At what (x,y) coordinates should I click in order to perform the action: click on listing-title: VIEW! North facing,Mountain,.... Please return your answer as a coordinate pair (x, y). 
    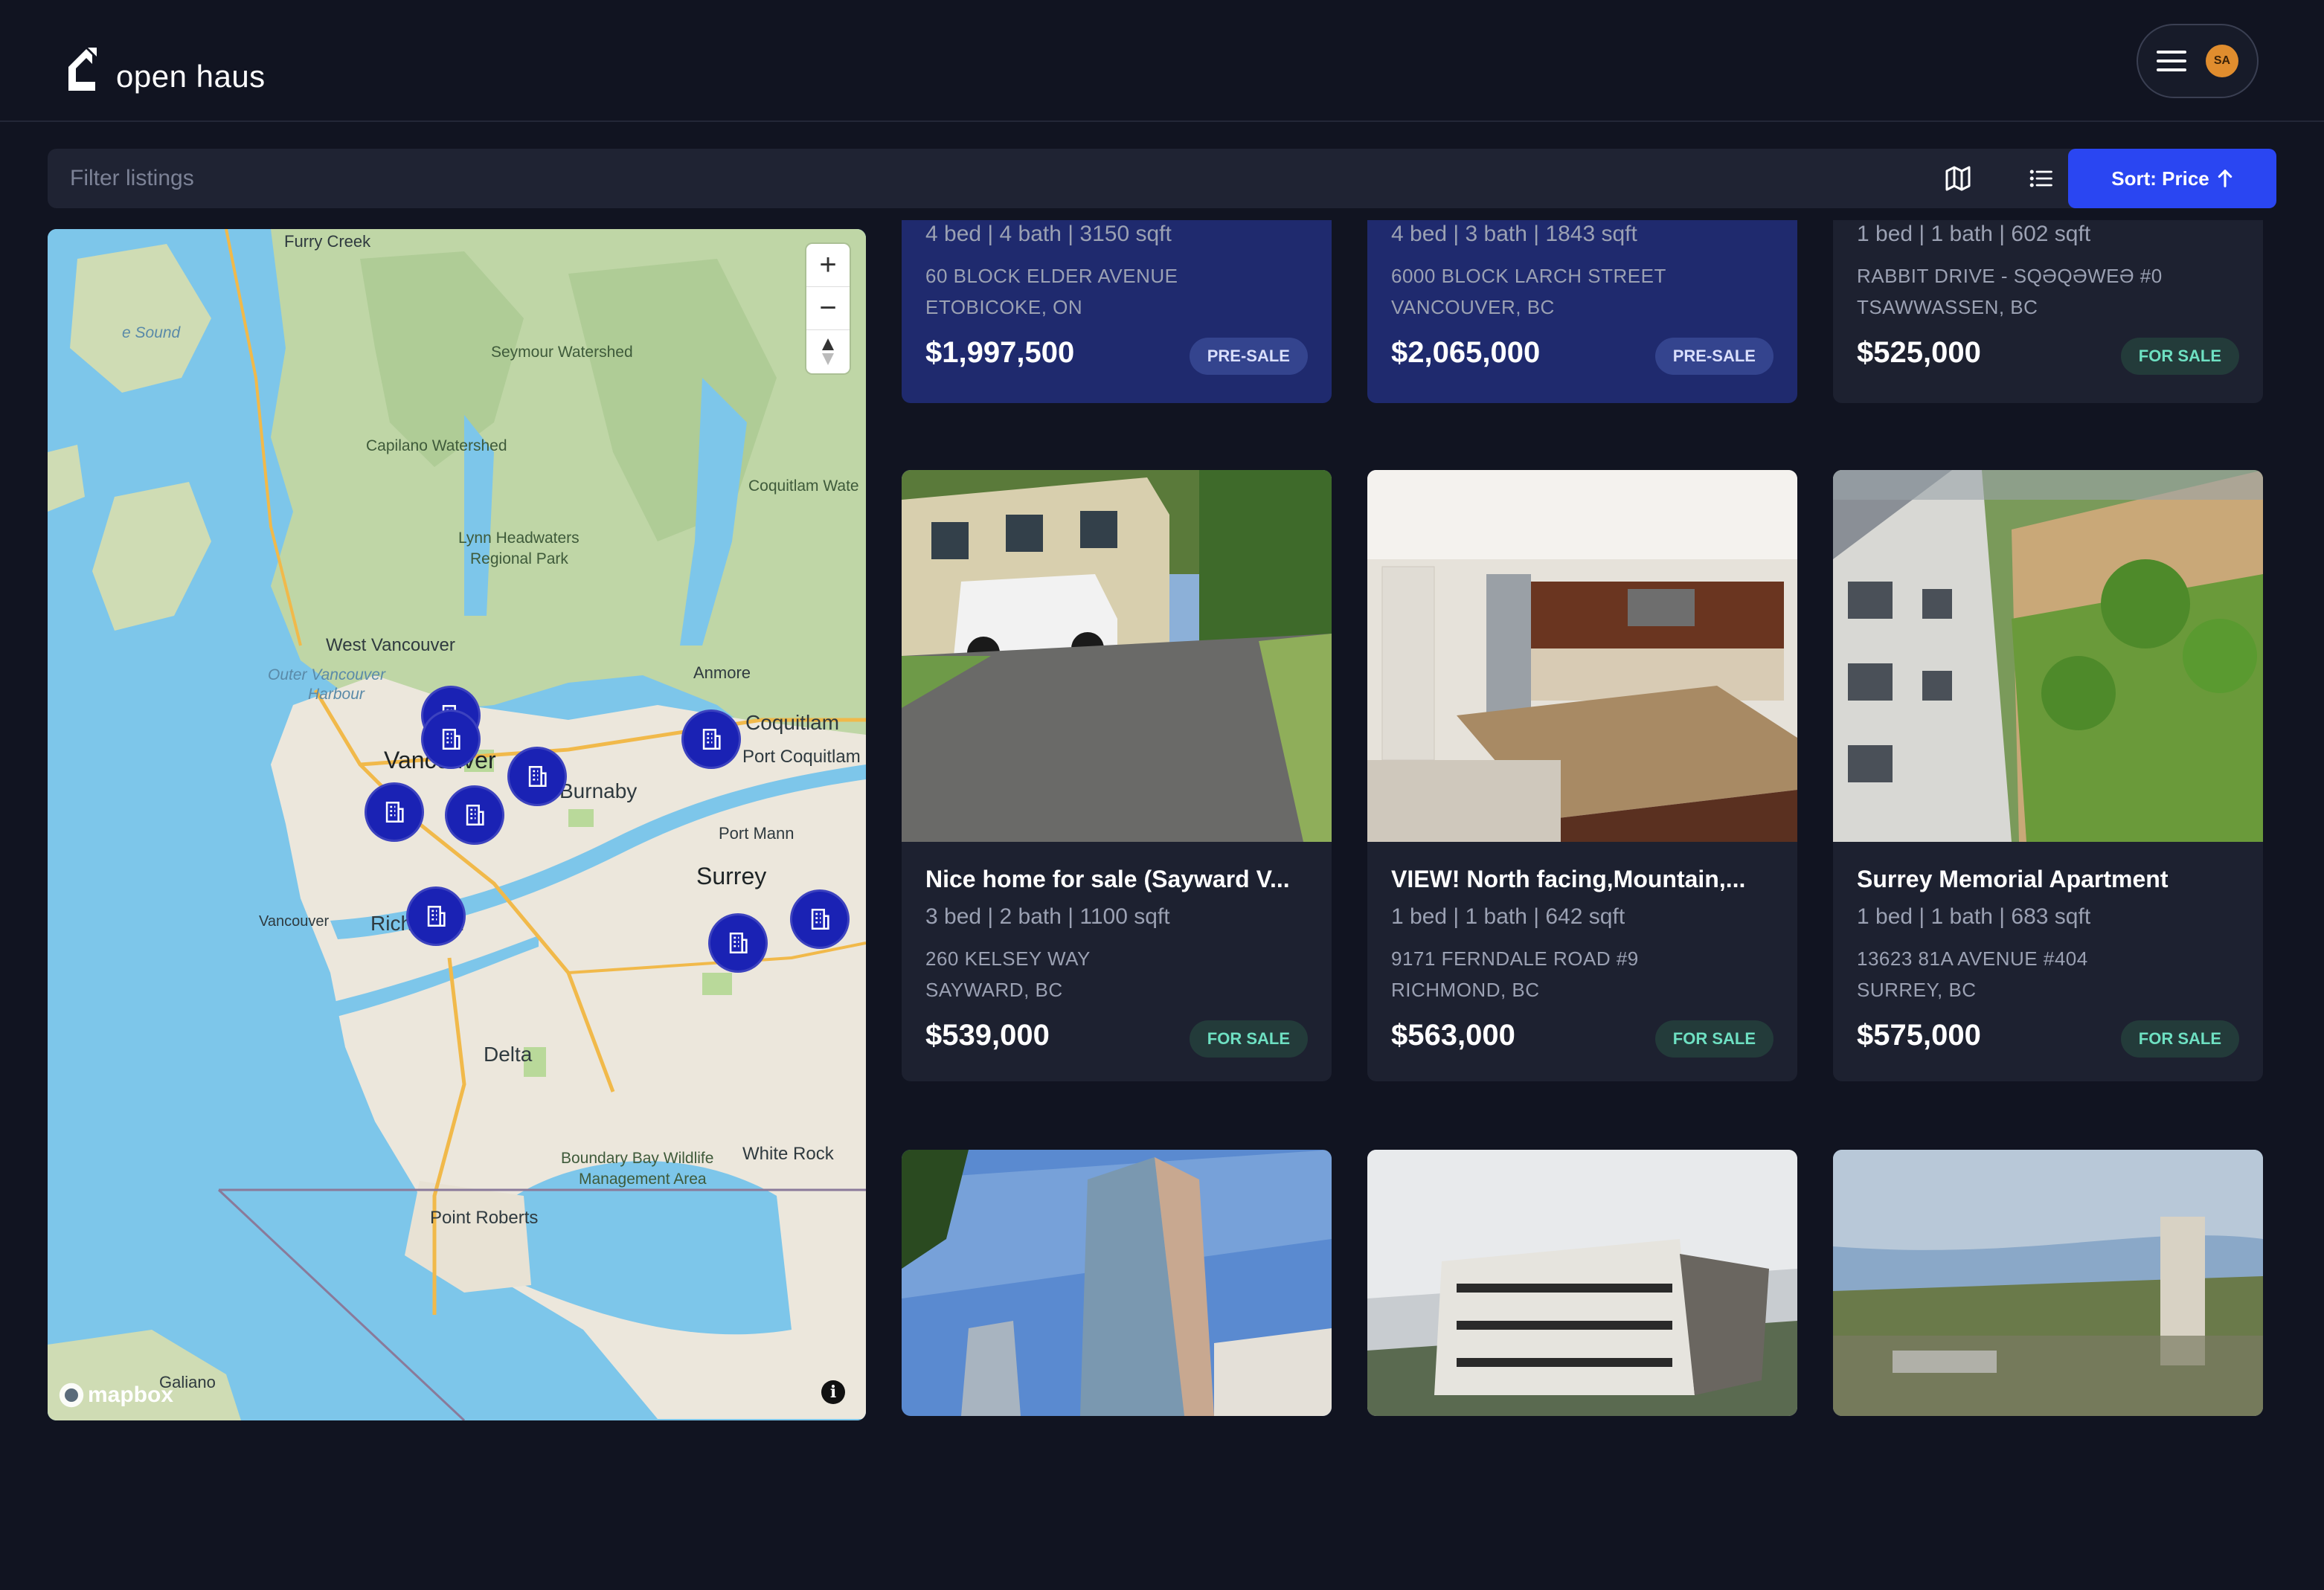
    Looking at the image, I should click on (1568, 879).